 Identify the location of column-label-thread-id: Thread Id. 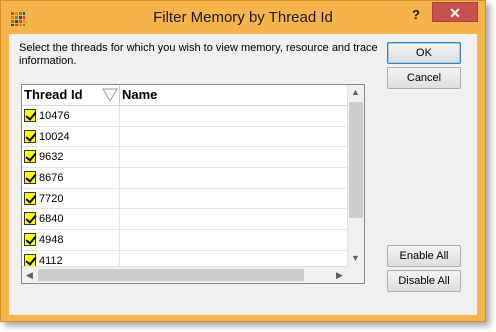
(53, 94).